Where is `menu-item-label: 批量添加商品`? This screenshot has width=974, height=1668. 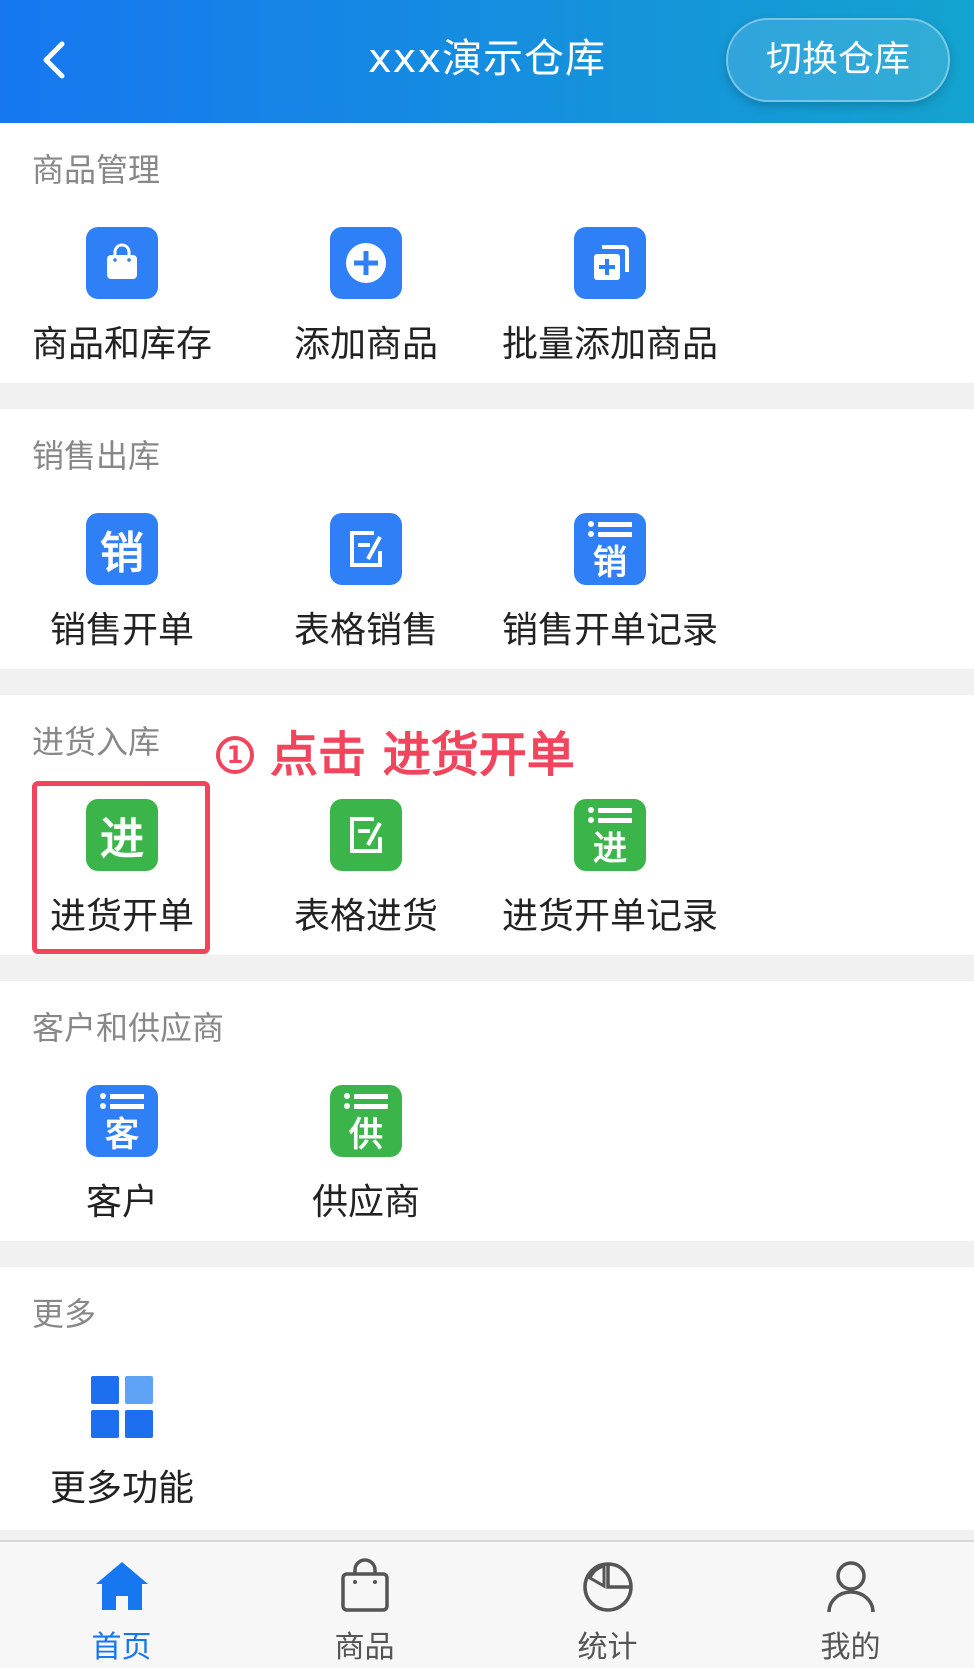 menu-item-label: 批量添加商品 is located at coordinates (609, 344).